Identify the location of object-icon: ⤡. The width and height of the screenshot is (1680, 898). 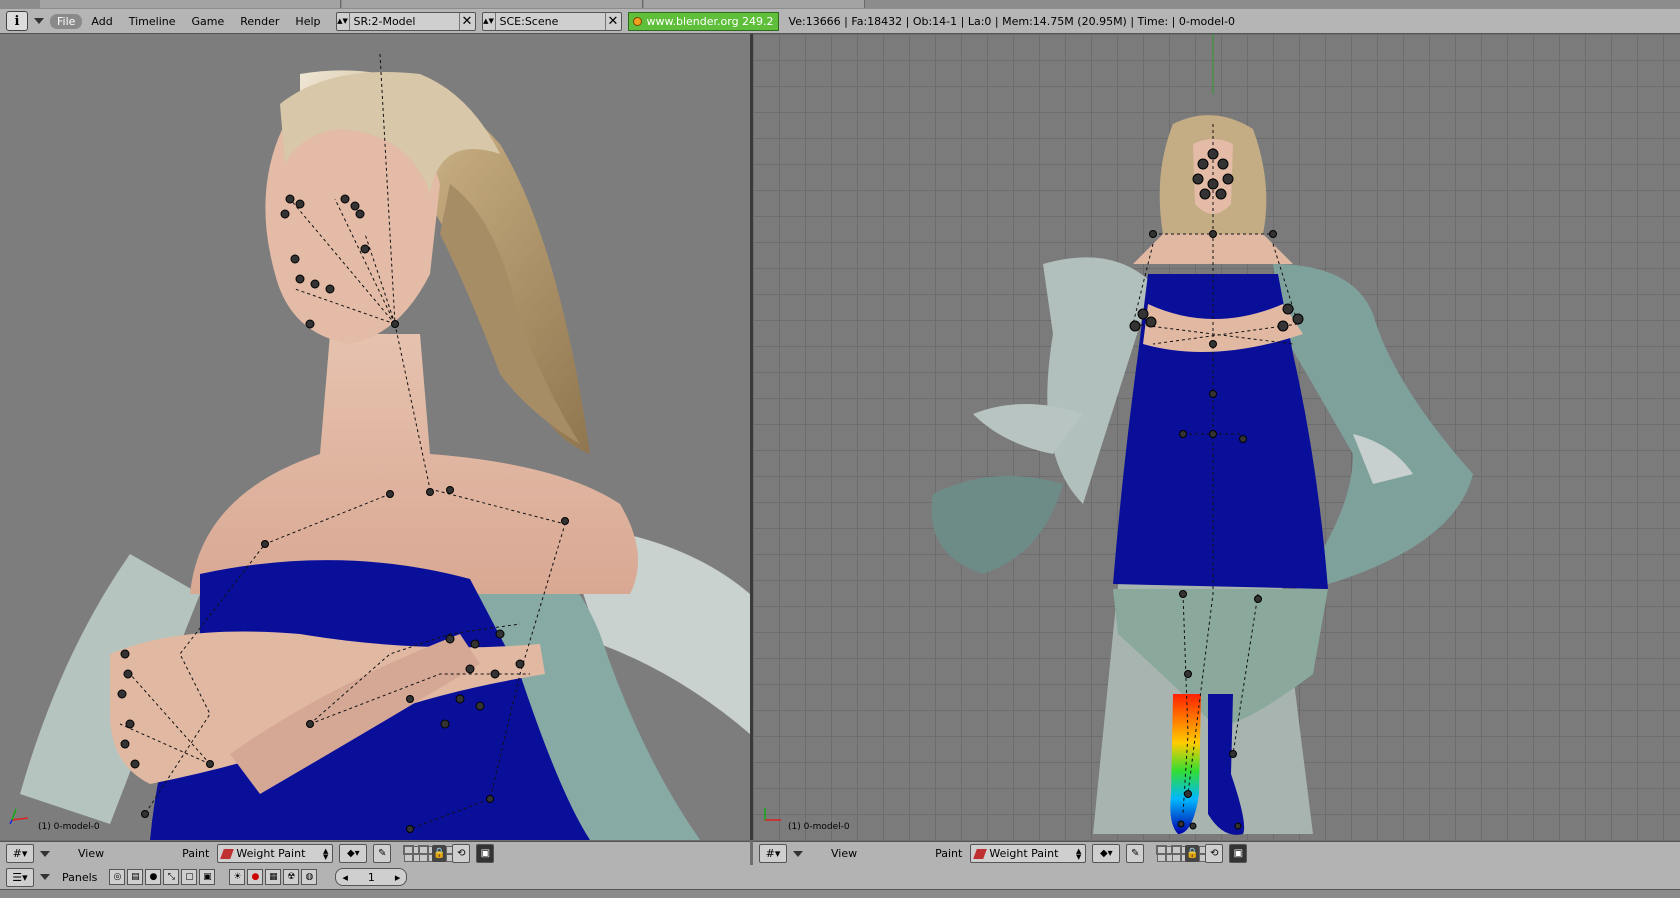
(171, 877).